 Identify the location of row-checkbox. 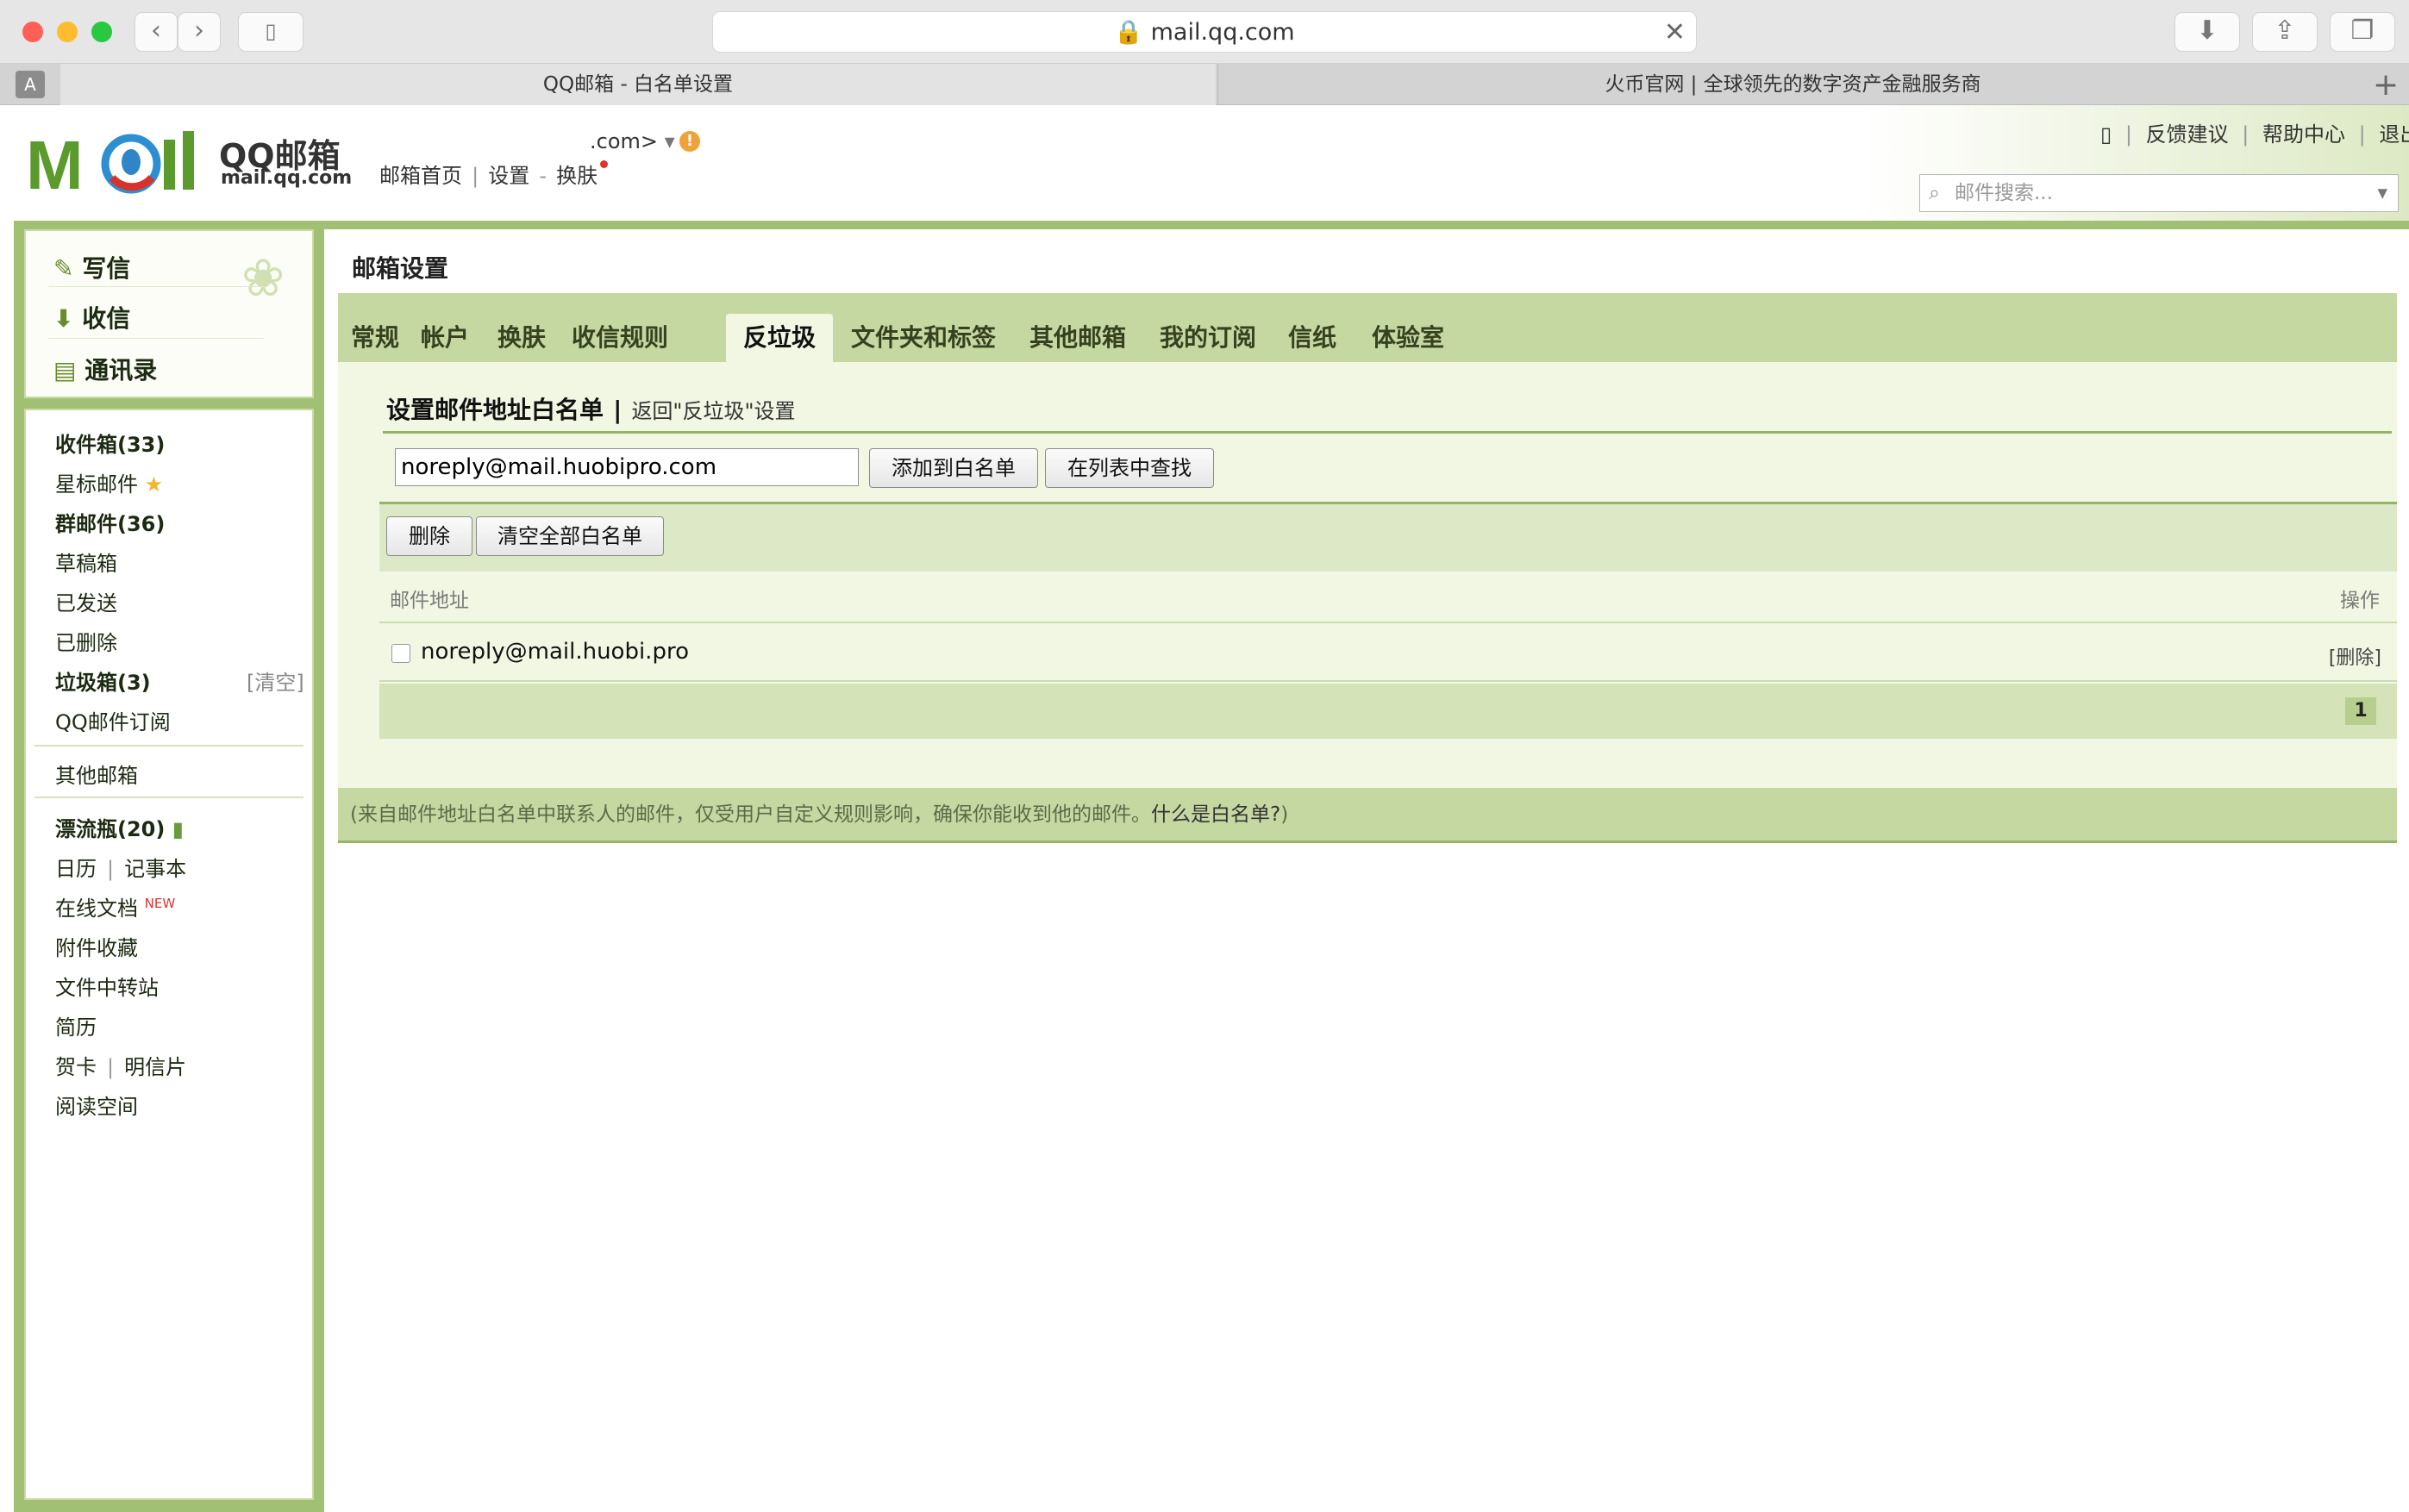
(400, 653).